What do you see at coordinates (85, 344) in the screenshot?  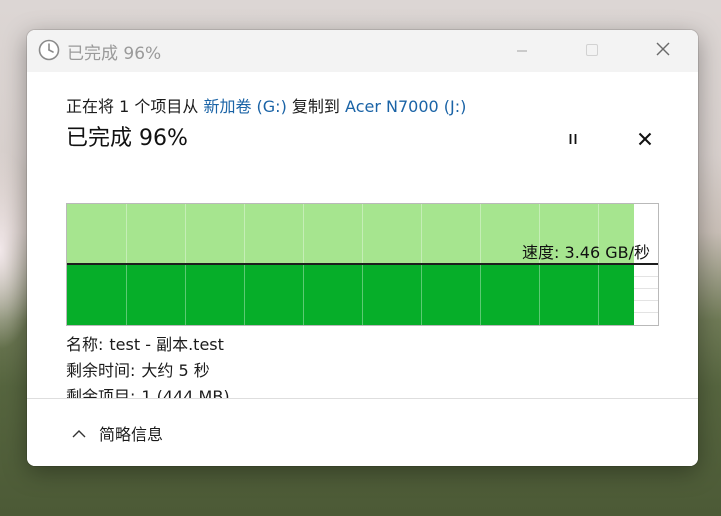 I see `detail-name-key: 名称:` at bounding box center [85, 344].